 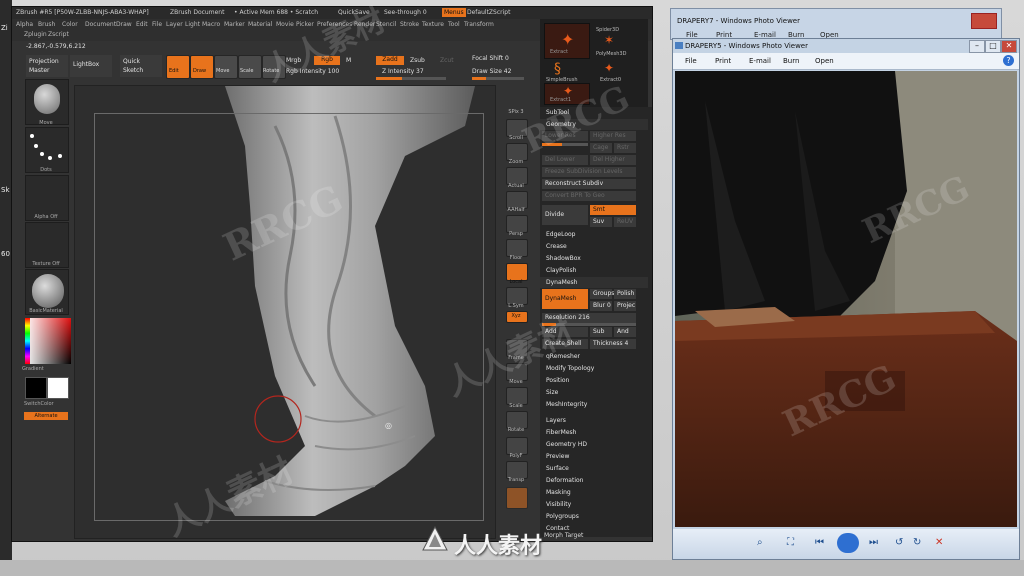 I want to click on menu-alpha: Alpha, so click(x=24, y=24).